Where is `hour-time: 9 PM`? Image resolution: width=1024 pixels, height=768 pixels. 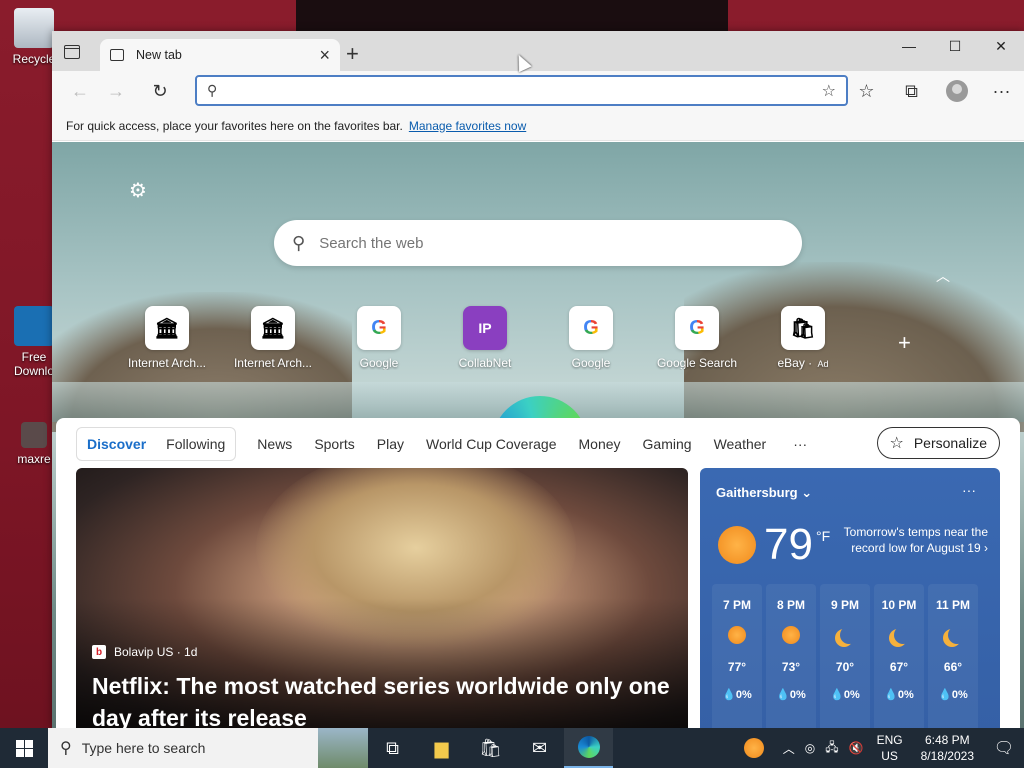
hour-time: 9 PM is located at coordinates (844, 605).